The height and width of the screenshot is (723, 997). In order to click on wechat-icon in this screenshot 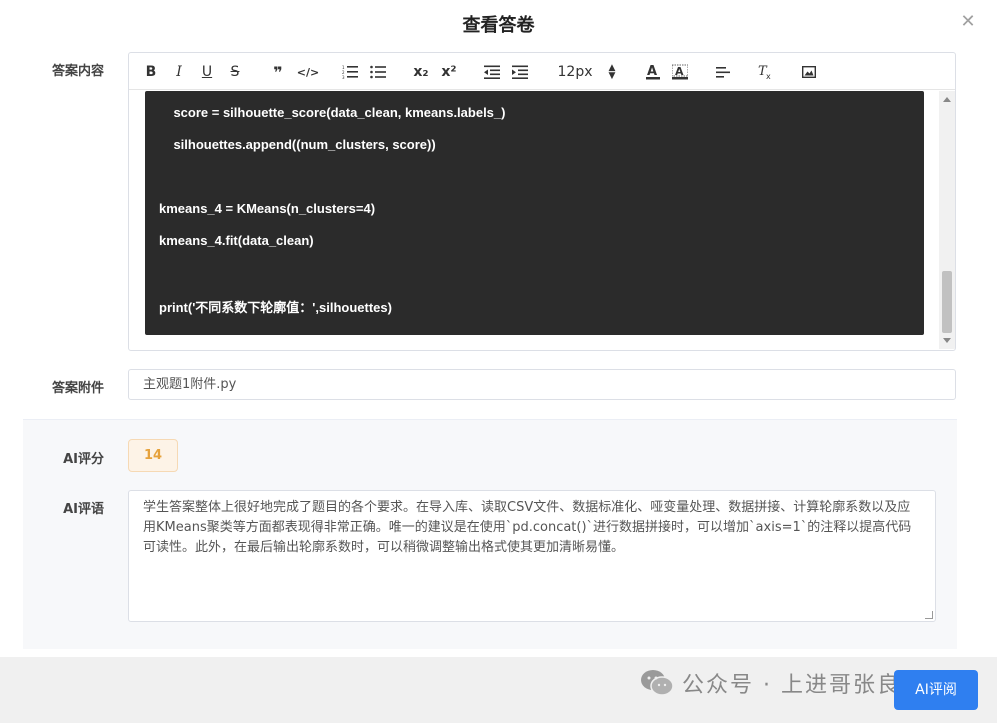, I will do `click(657, 683)`.